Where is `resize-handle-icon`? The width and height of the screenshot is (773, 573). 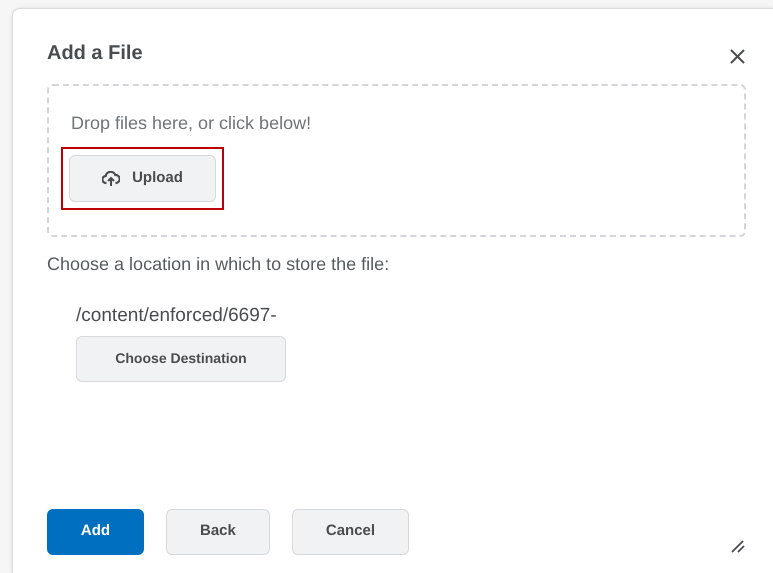 resize-handle-icon is located at coordinates (738, 546).